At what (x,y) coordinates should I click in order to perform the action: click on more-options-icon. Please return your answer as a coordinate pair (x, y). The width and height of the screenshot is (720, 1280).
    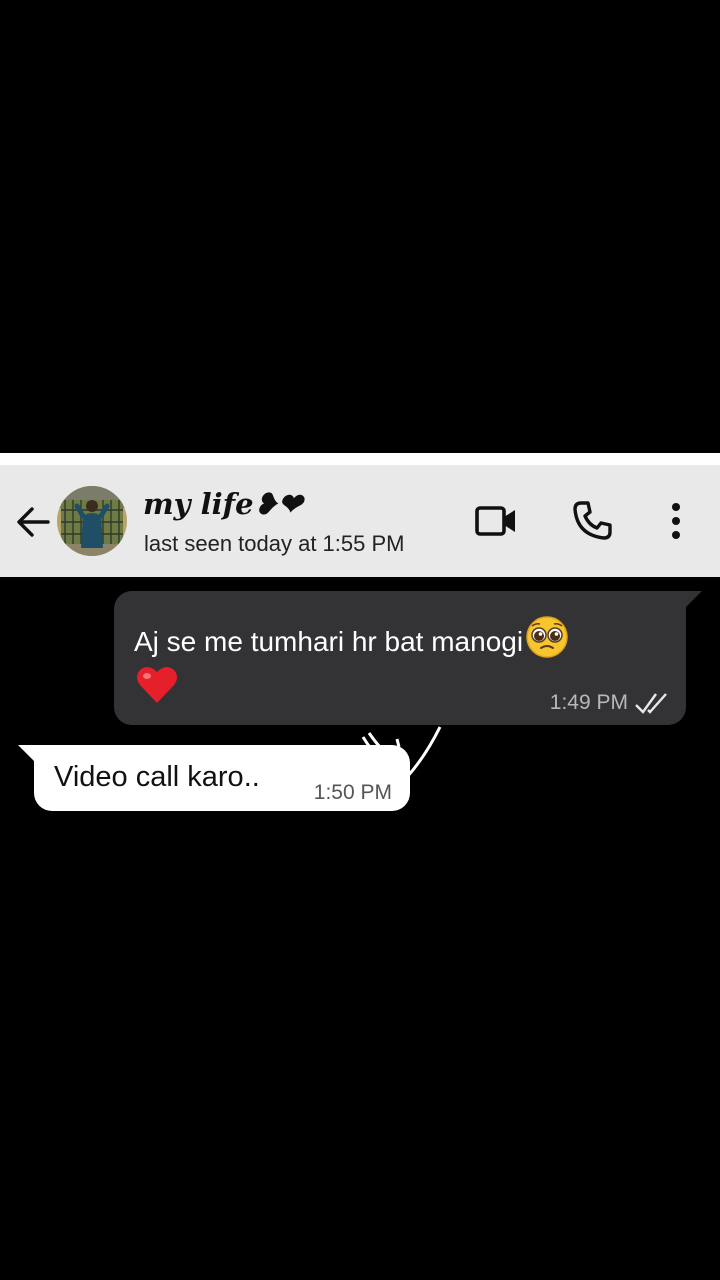
    Looking at the image, I should click on (676, 521).